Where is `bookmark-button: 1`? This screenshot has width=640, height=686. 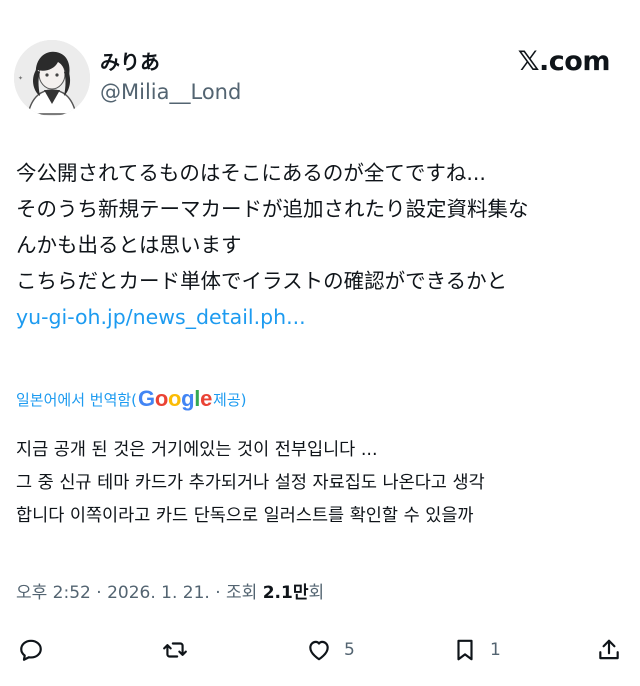
bookmark-button: 1 is located at coordinates (476, 650).